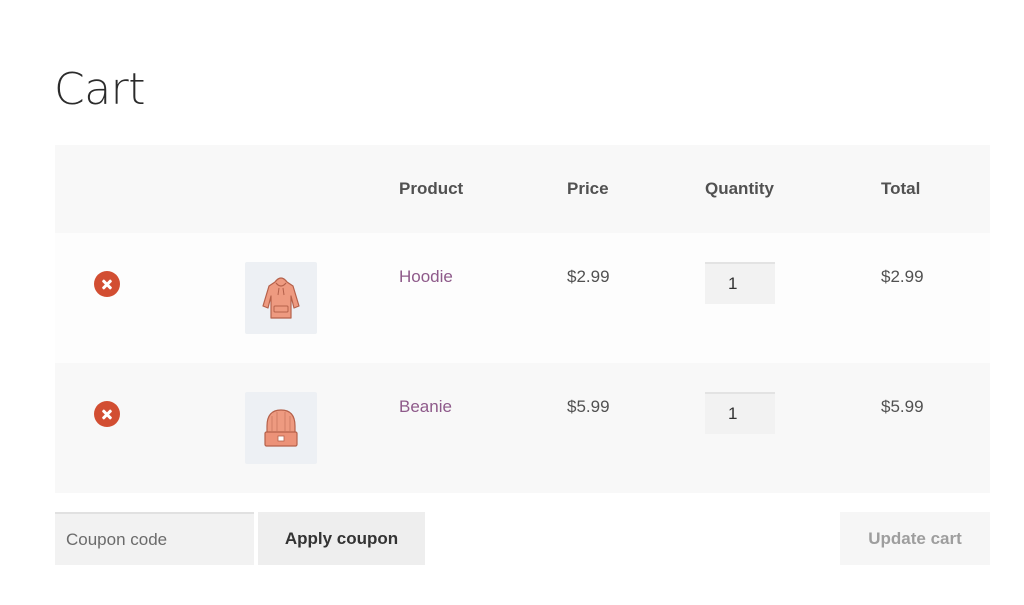 Image resolution: width=1024 pixels, height=605 pixels. I want to click on item-total: $2.99, so click(902, 276).